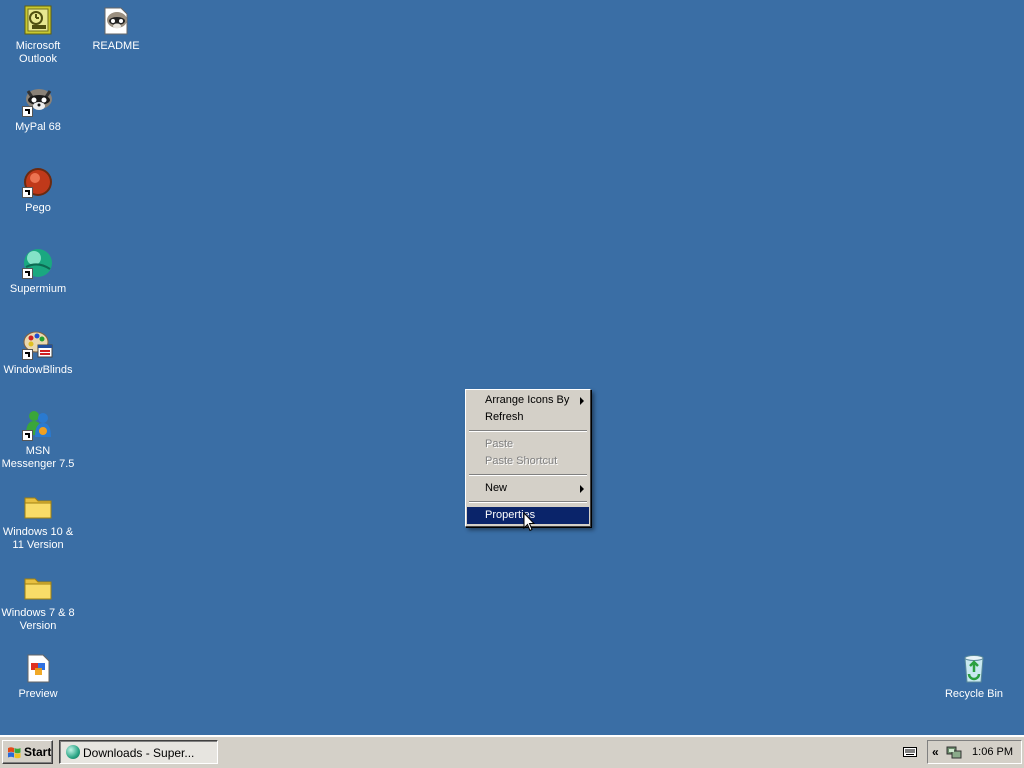  I want to click on menu-item-label: Paste, so click(499, 444).